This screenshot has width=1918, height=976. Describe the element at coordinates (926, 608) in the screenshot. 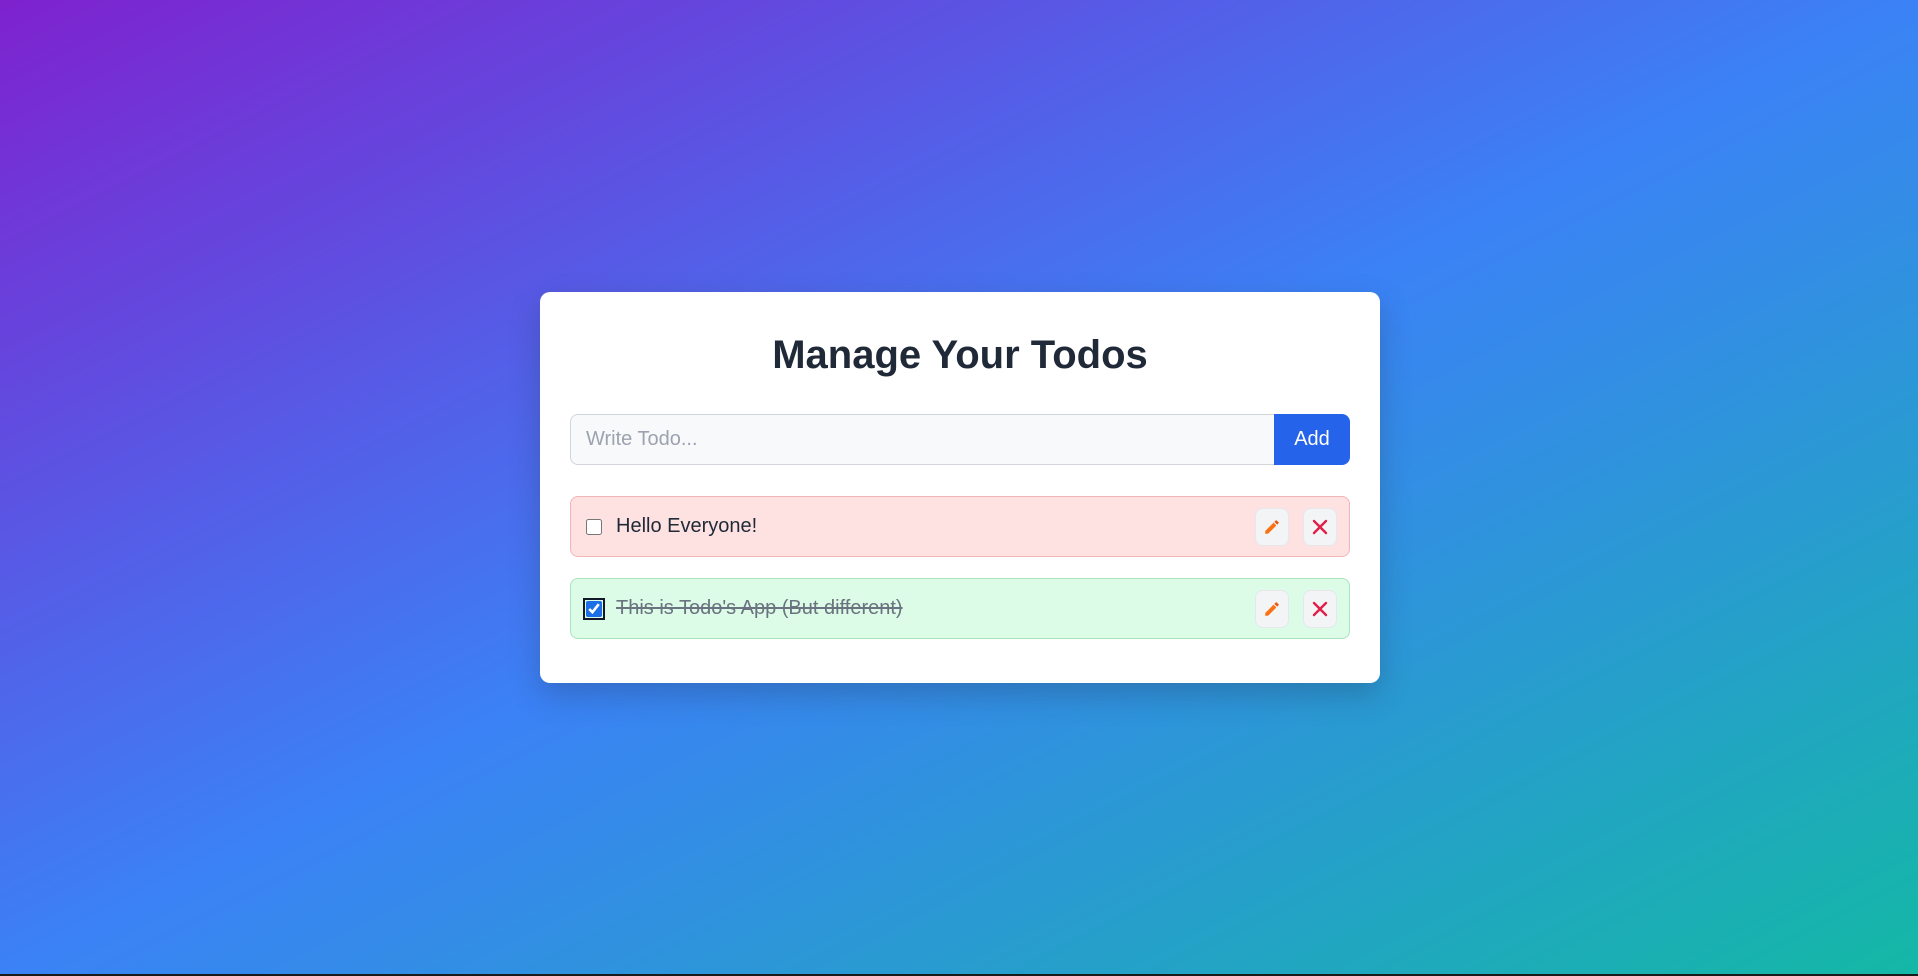

I see `todo-text: This is Todo's App (But different)` at that location.